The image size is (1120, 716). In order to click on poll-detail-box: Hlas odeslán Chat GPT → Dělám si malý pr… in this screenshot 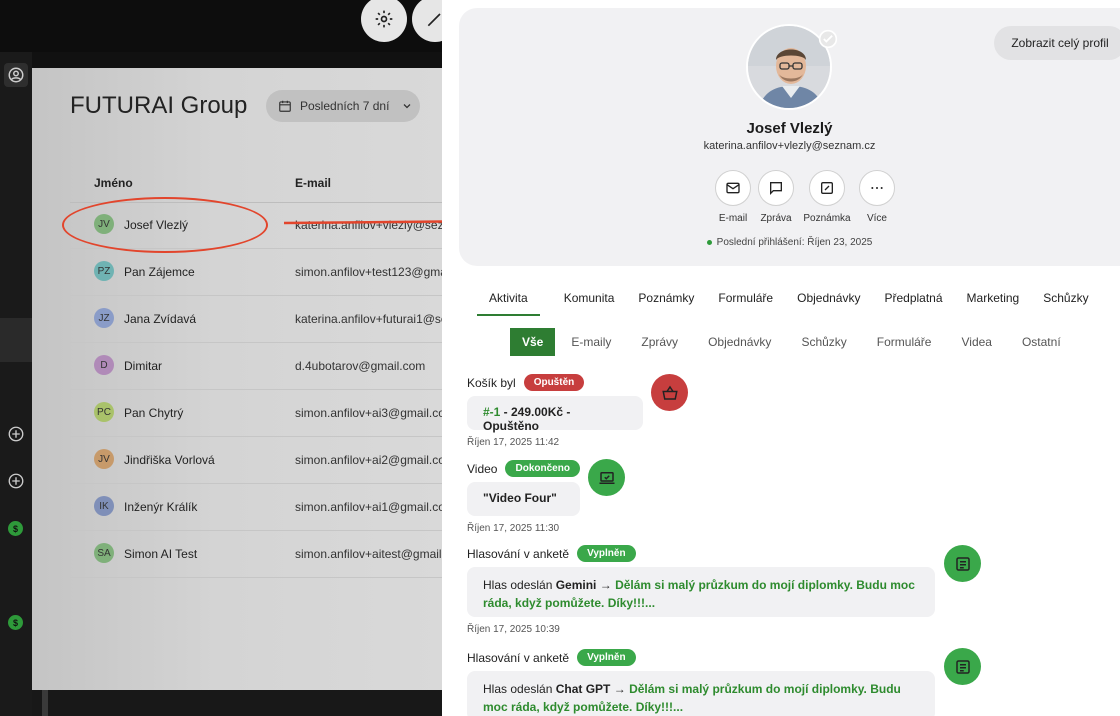, I will do `click(701, 693)`.